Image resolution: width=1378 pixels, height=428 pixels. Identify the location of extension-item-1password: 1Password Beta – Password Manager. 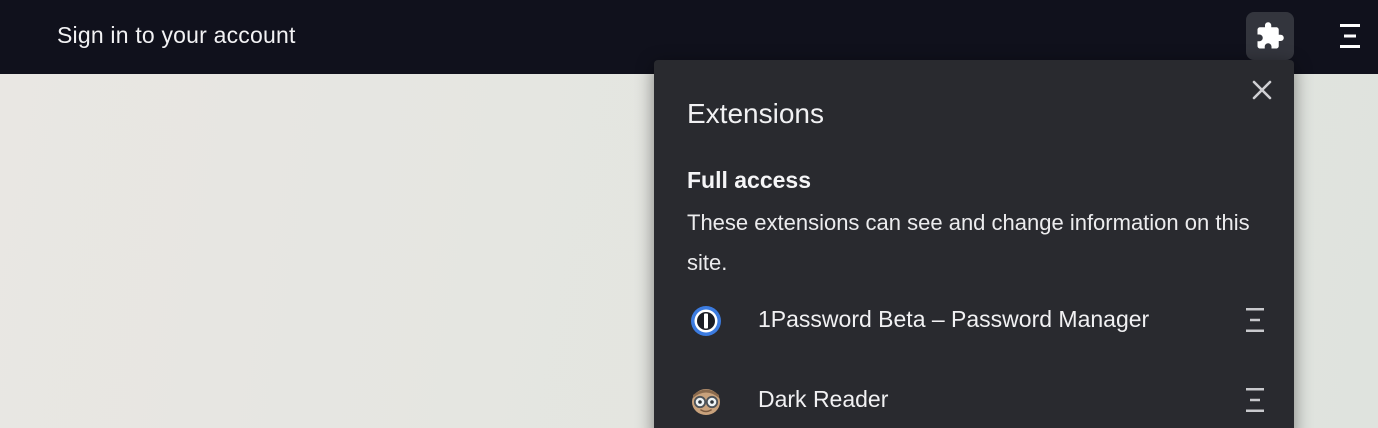
(974, 320).